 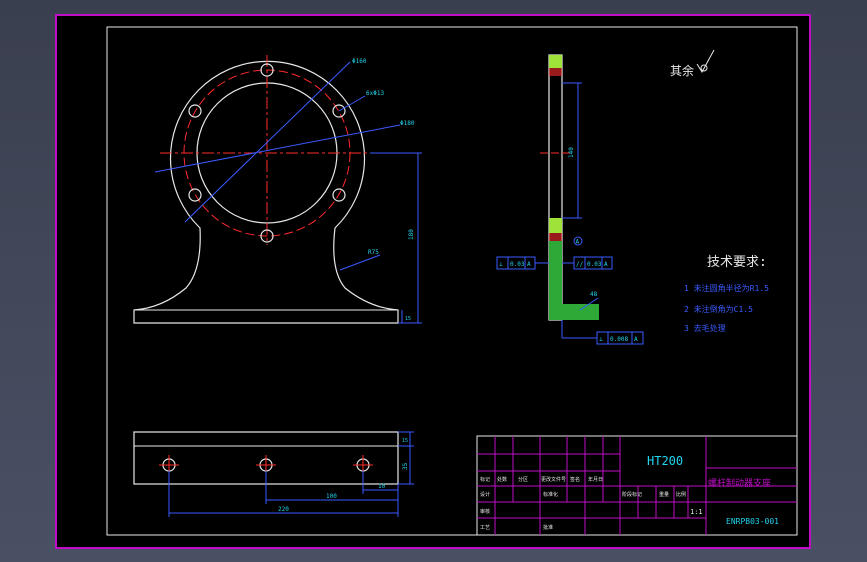 I want to click on hatch-top, so click(x=555, y=61).